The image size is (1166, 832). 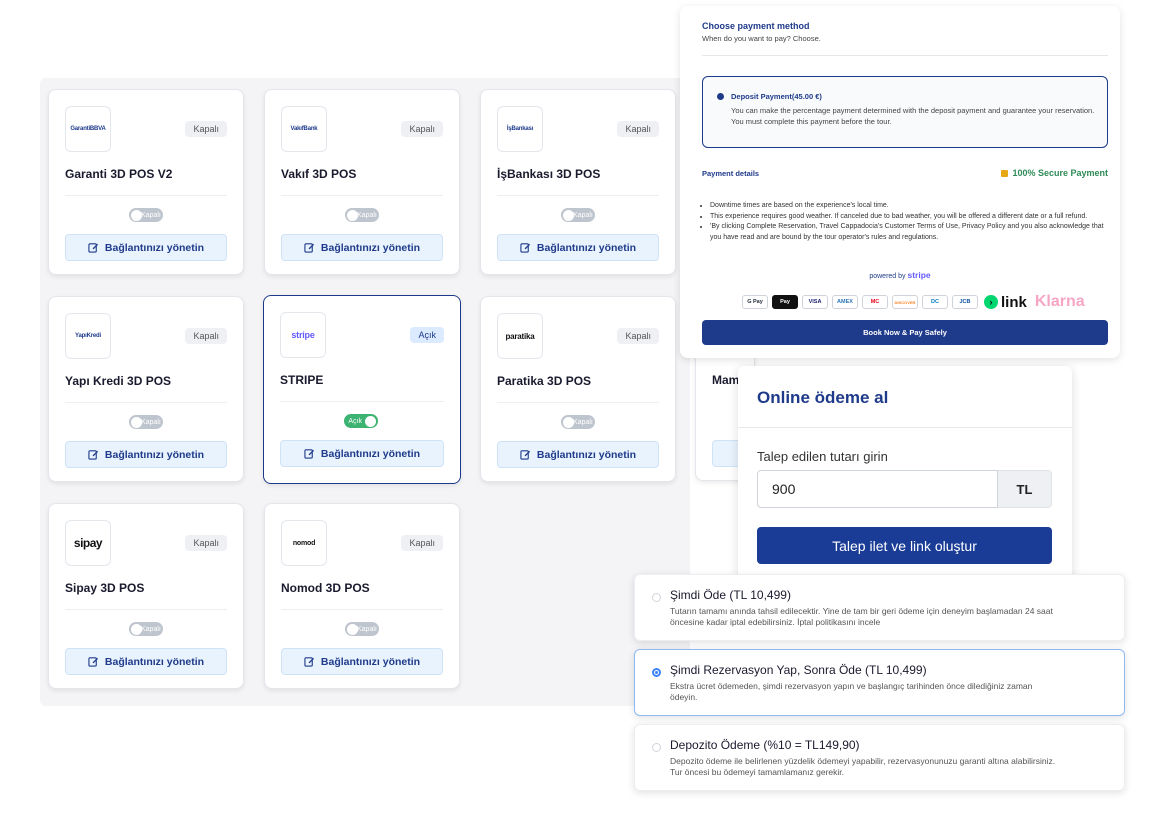 What do you see at coordinates (904, 545) in the screenshot?
I see `create-link-button: Talep ilet ve link oluştur` at bounding box center [904, 545].